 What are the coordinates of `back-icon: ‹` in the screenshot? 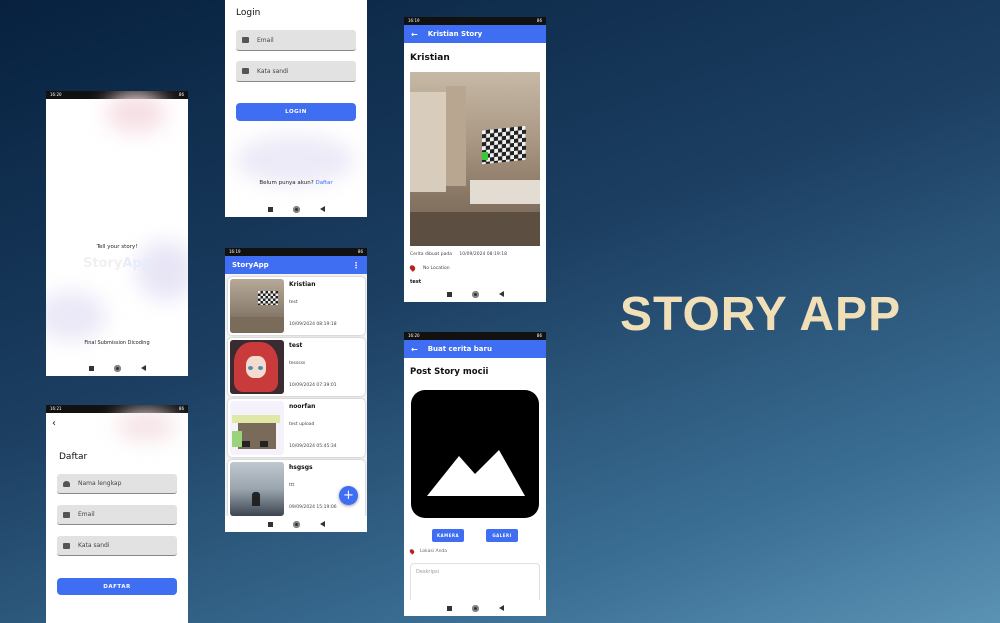 It's located at (54, 423).